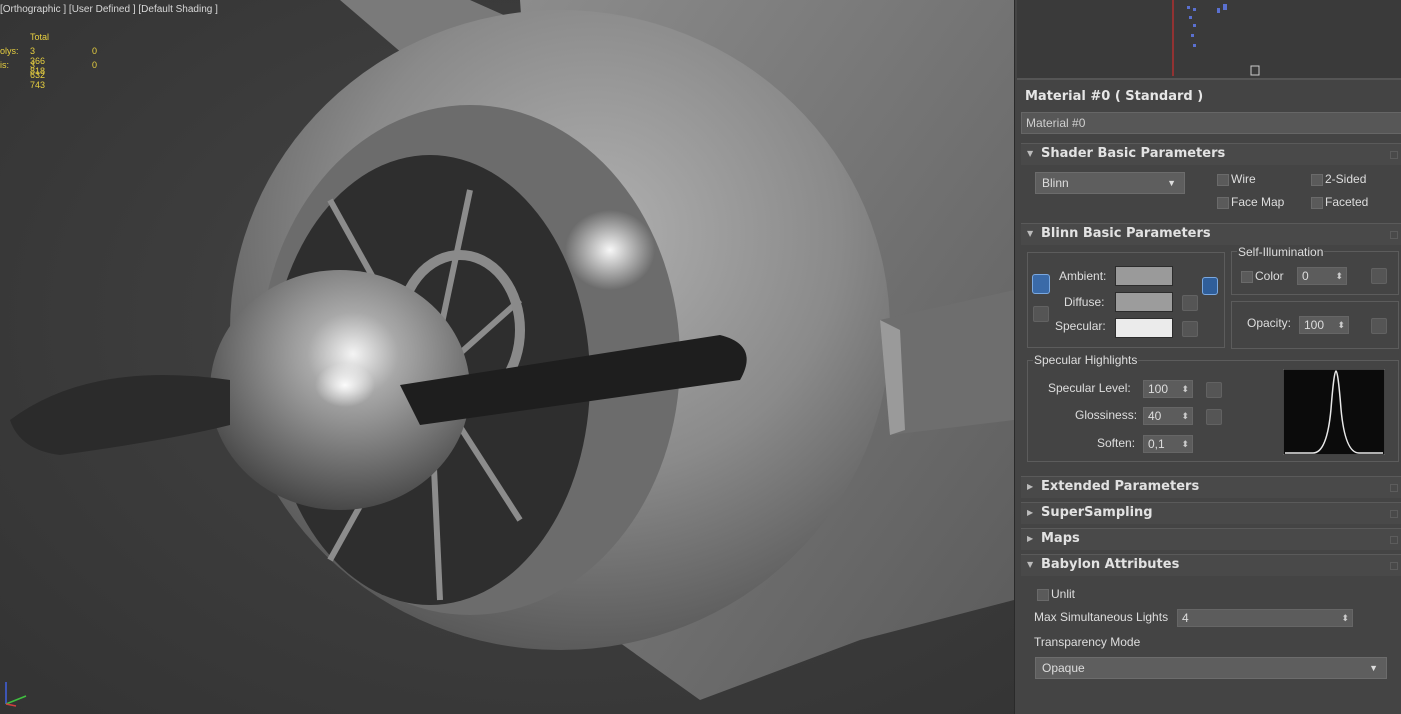 This screenshot has height=714, width=1401. Describe the element at coordinates (1063, 668) in the screenshot. I see `transparency-mode-value: Opaque` at that location.